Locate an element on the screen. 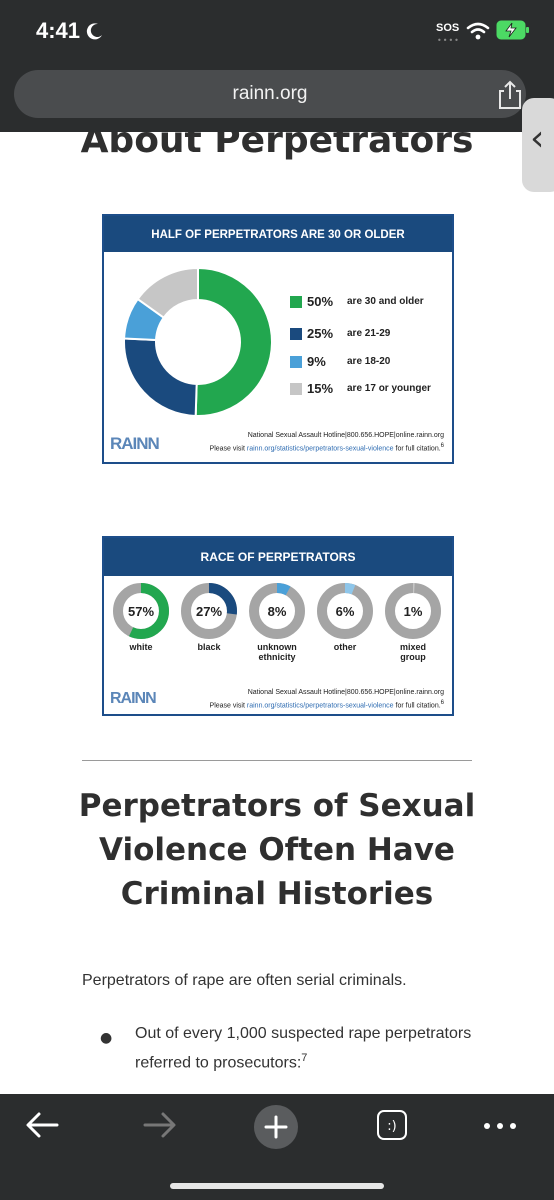 Image resolution: width=554 pixels, height=1200 pixels. forward-arrow-icon is located at coordinates (160, 1125).